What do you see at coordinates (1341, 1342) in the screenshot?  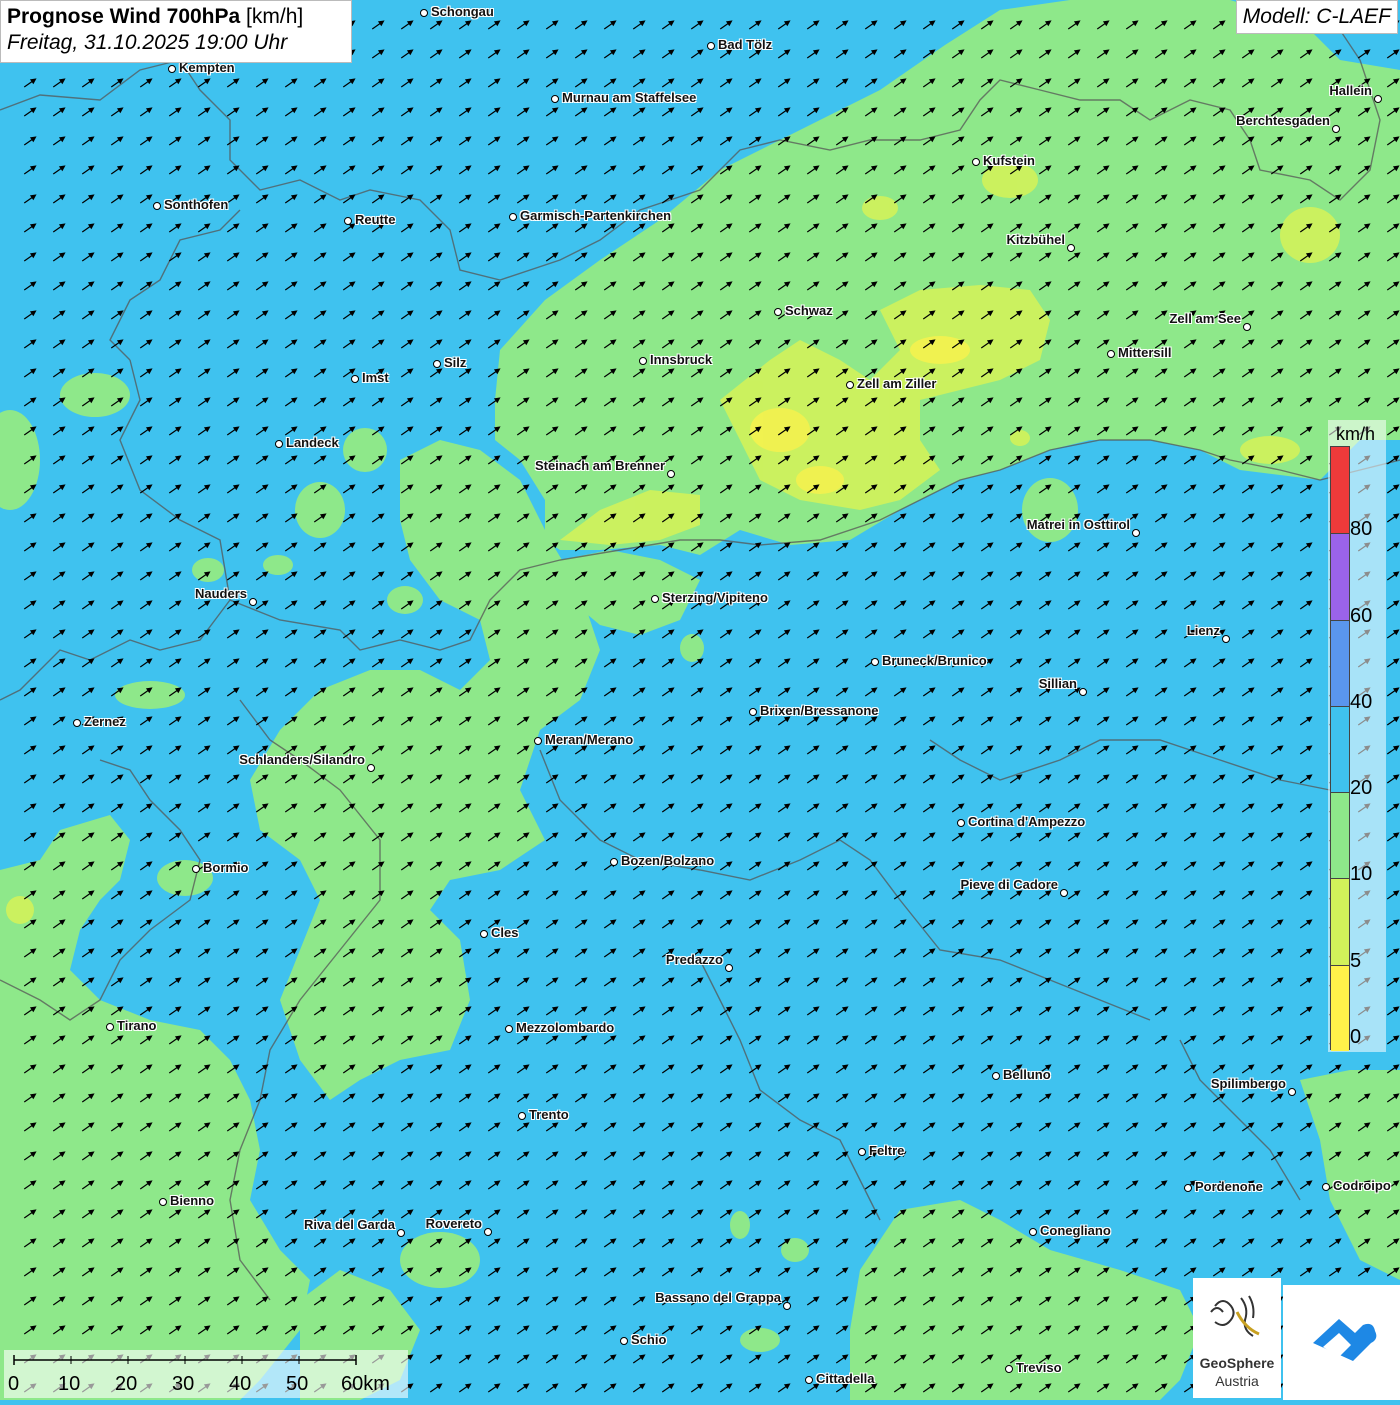 I see `weather-app-logo` at bounding box center [1341, 1342].